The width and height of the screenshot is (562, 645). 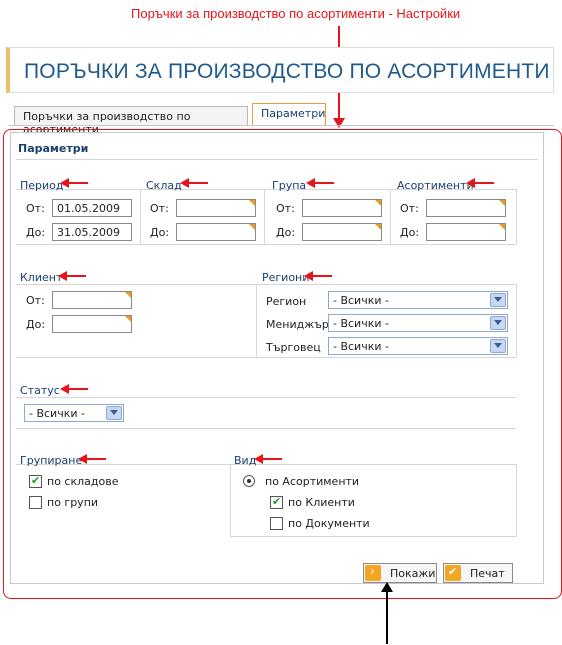 What do you see at coordinates (373, 536) in the screenshot?
I see `row4-bottom-line` at bounding box center [373, 536].